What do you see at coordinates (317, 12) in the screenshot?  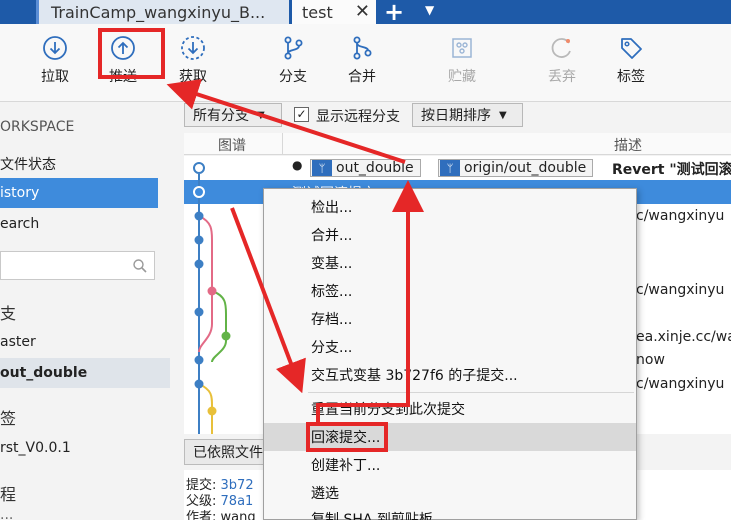 I see `tab-label: test` at bounding box center [317, 12].